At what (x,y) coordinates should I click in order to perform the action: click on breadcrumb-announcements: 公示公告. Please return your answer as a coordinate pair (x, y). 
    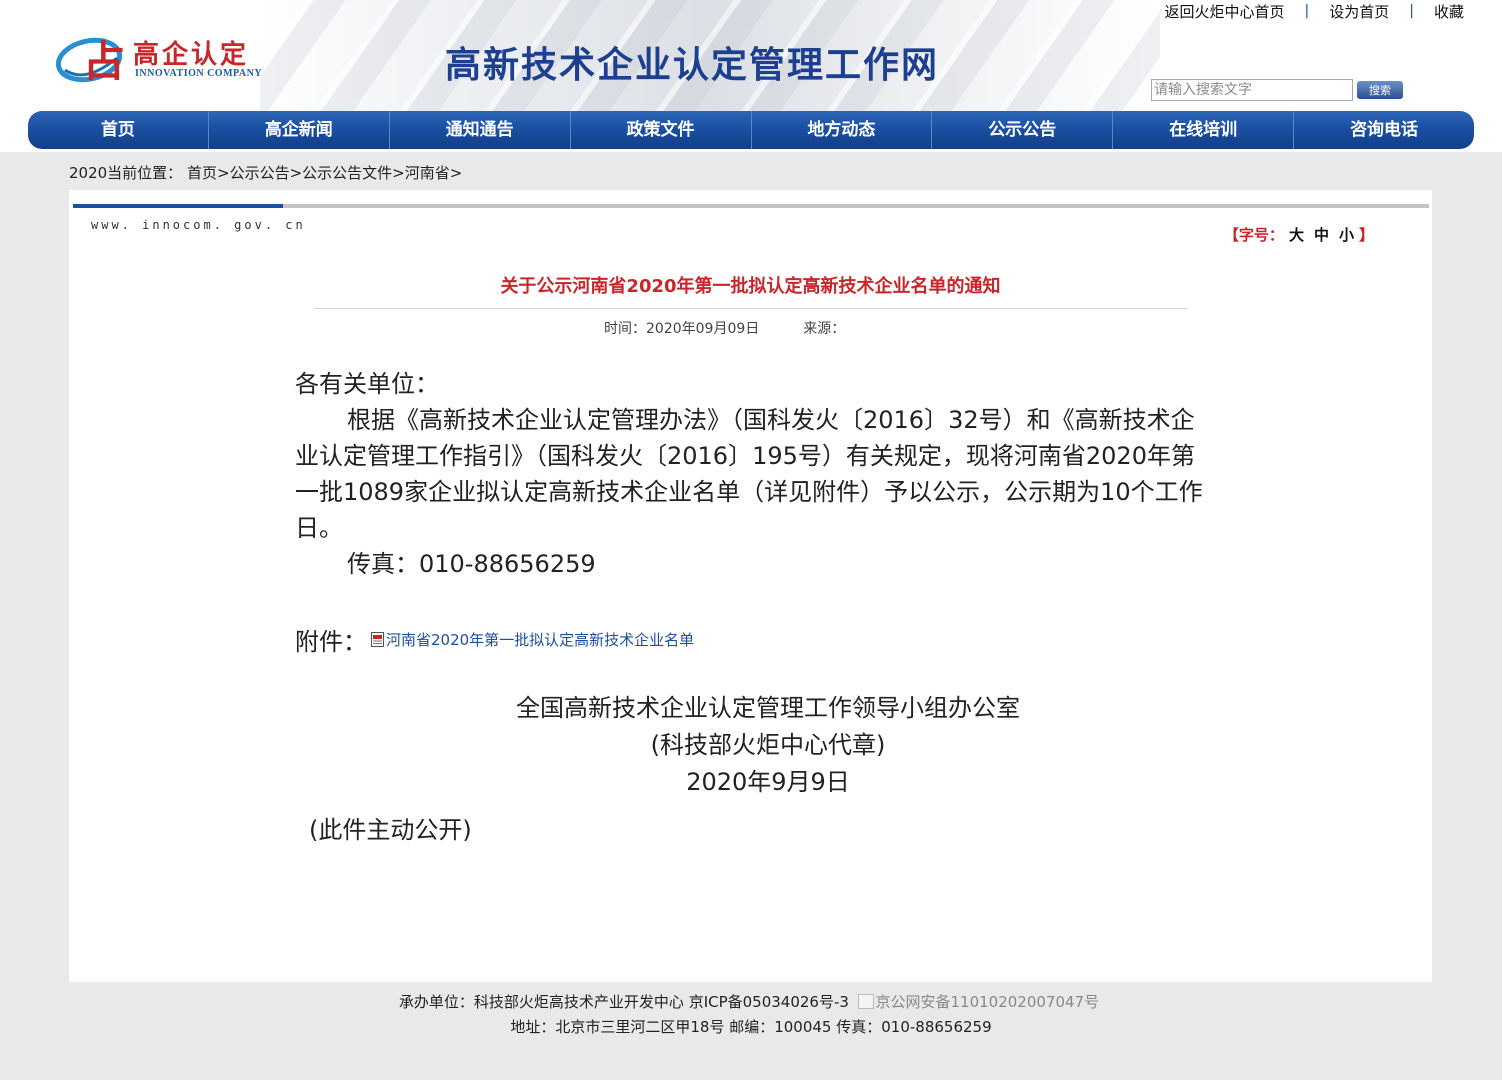
    Looking at the image, I should click on (260, 173).